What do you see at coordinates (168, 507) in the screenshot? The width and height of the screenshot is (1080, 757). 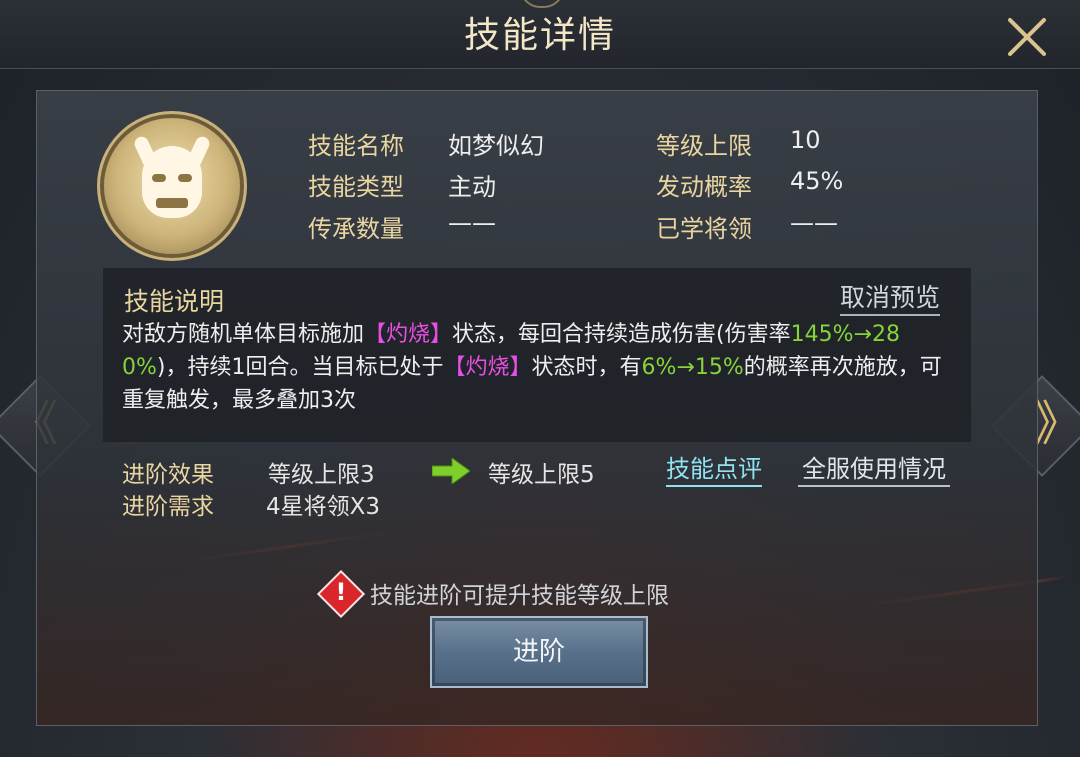 I see `advance-requirement-label: 进阶需求` at bounding box center [168, 507].